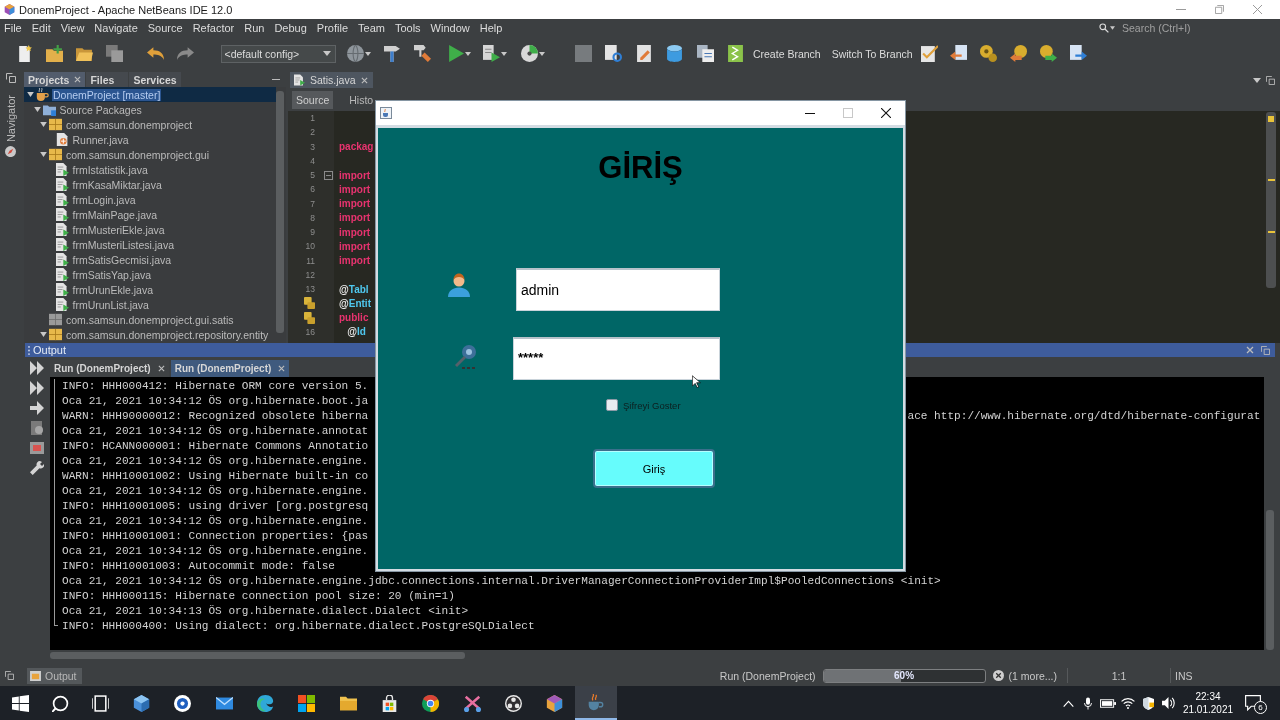  What do you see at coordinates (150, 124) in the screenshot?
I see `tree-item: com.samsun.donemproject` at bounding box center [150, 124].